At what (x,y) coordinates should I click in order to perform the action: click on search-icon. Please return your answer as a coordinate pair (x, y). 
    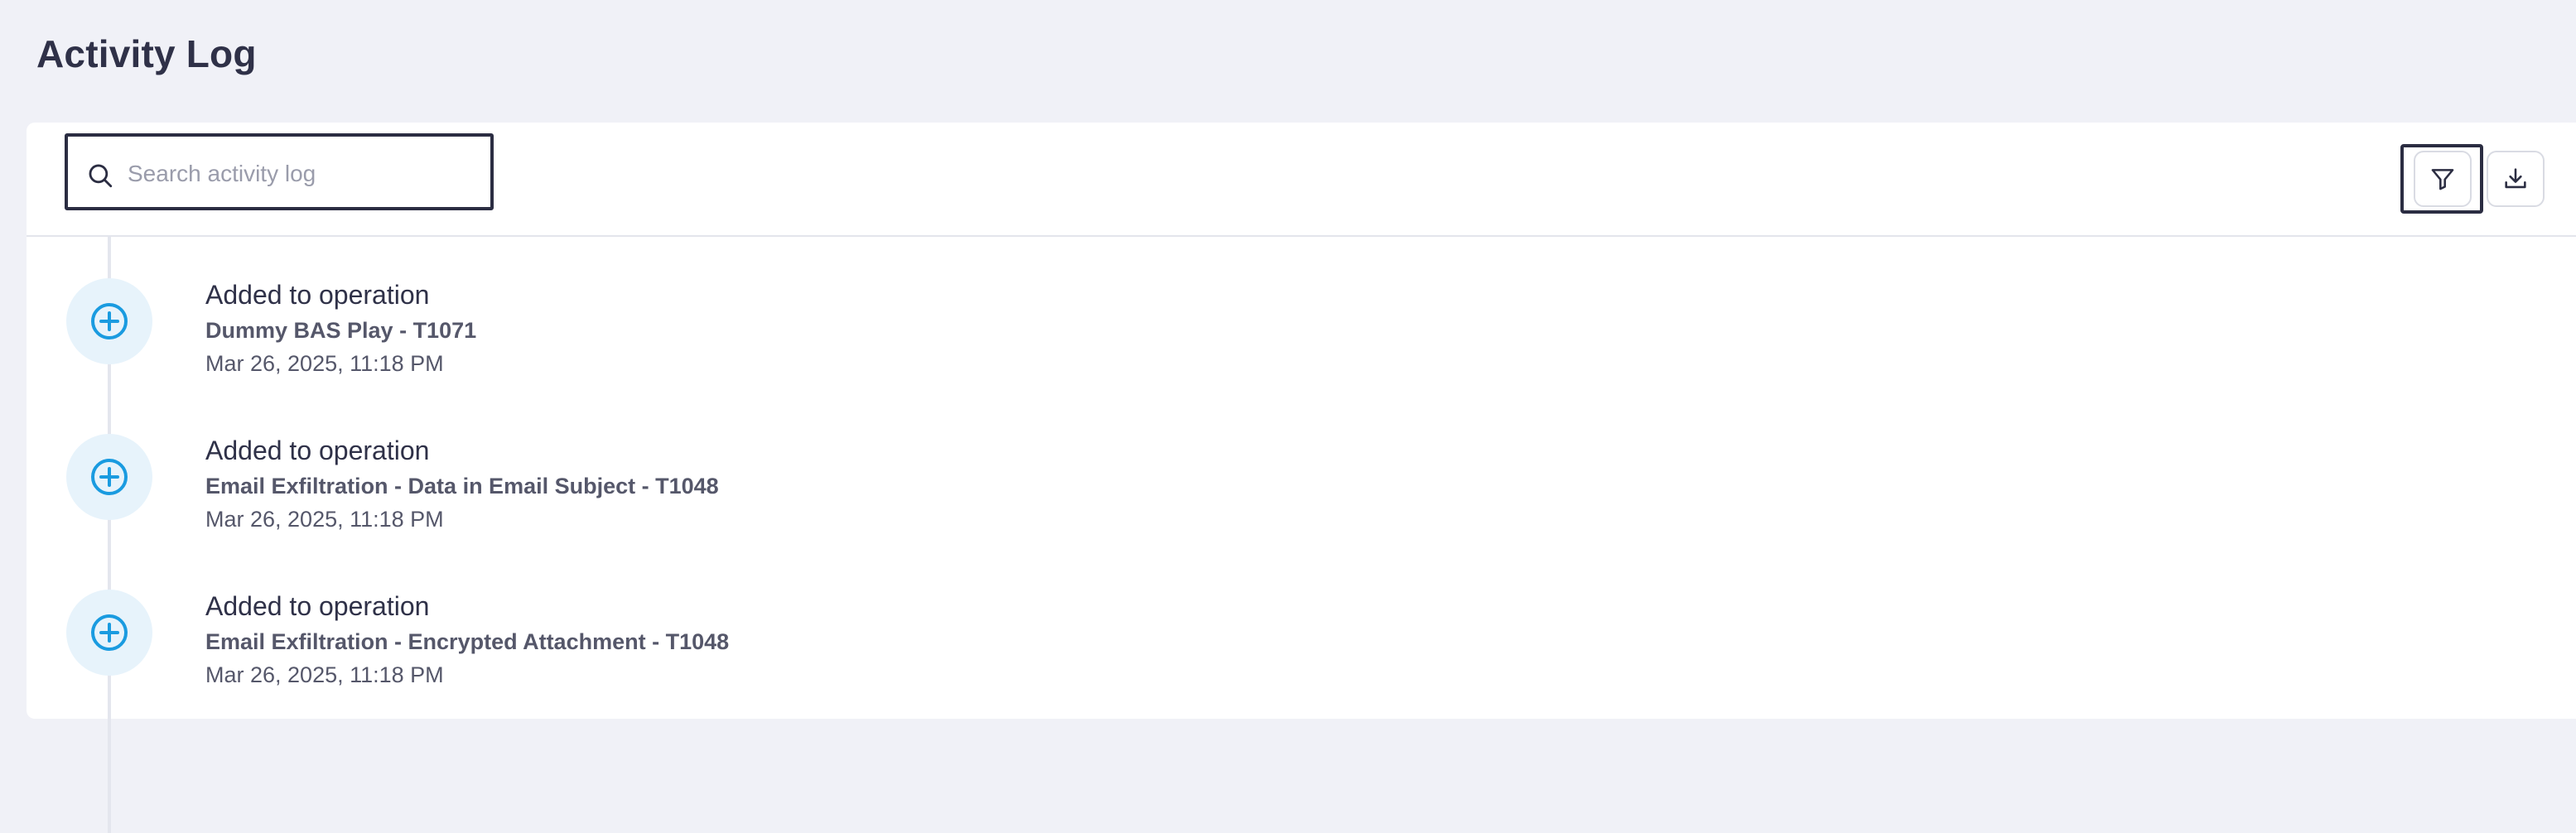
    Looking at the image, I should click on (101, 176).